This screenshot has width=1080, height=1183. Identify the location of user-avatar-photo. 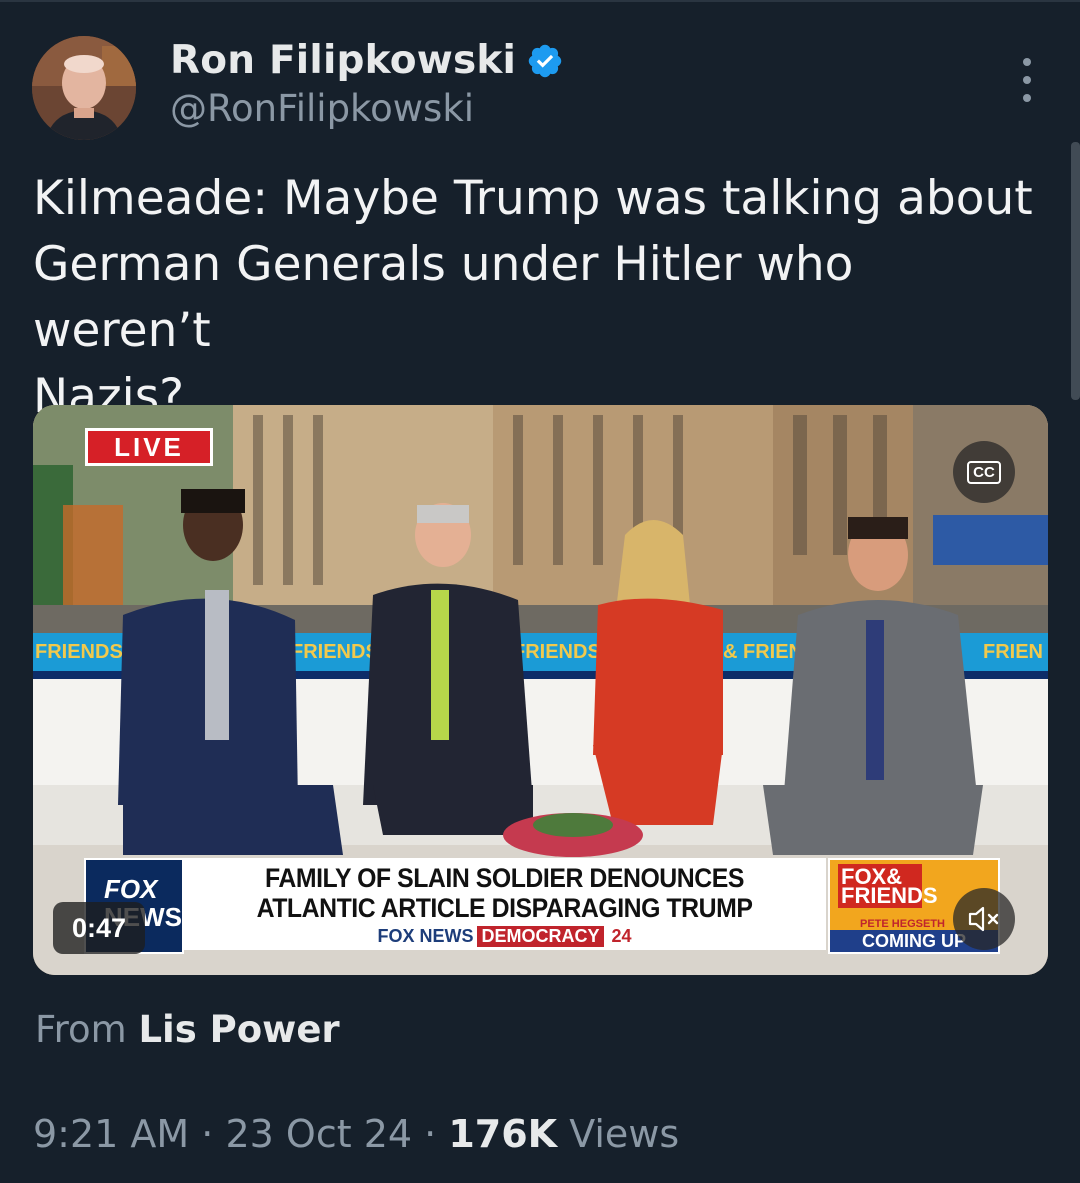
(84, 88).